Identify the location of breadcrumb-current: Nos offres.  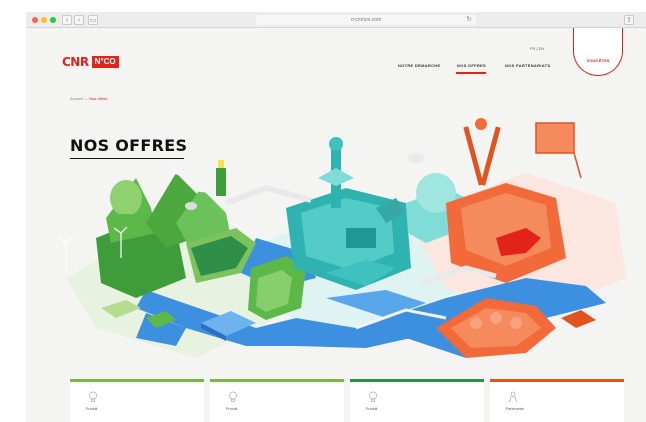
(98, 98).